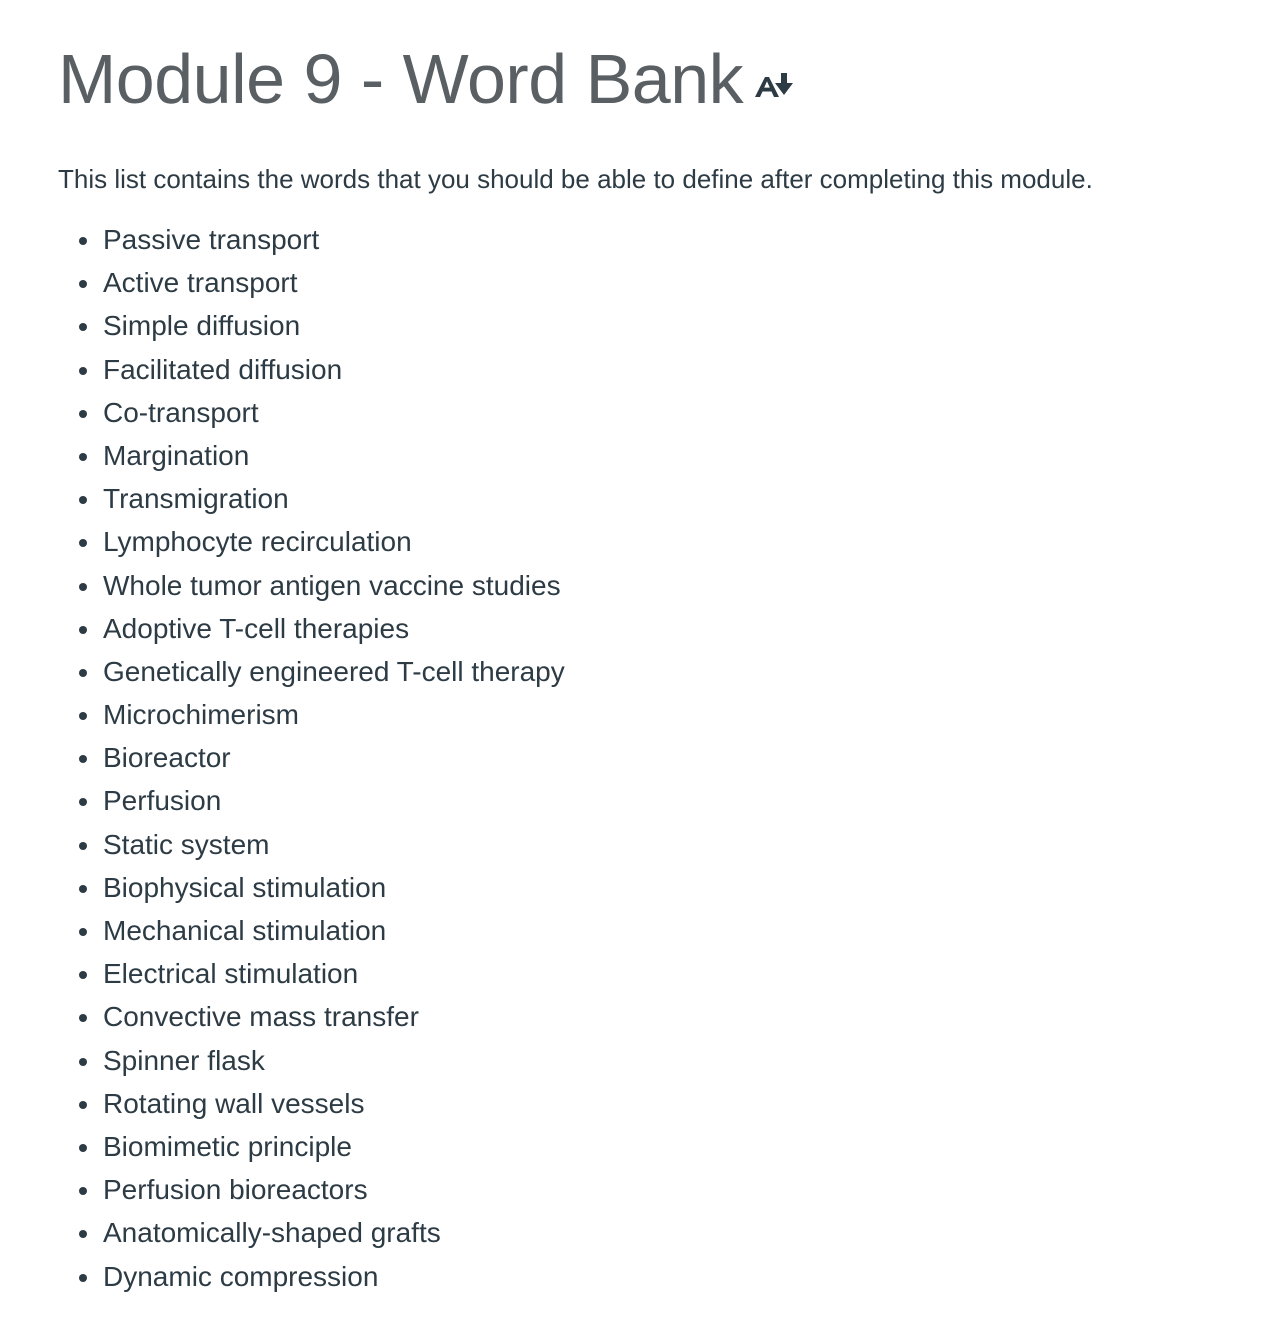  Describe the element at coordinates (671, 1016) in the screenshot. I see `list-item: Convective mass transfer` at that location.